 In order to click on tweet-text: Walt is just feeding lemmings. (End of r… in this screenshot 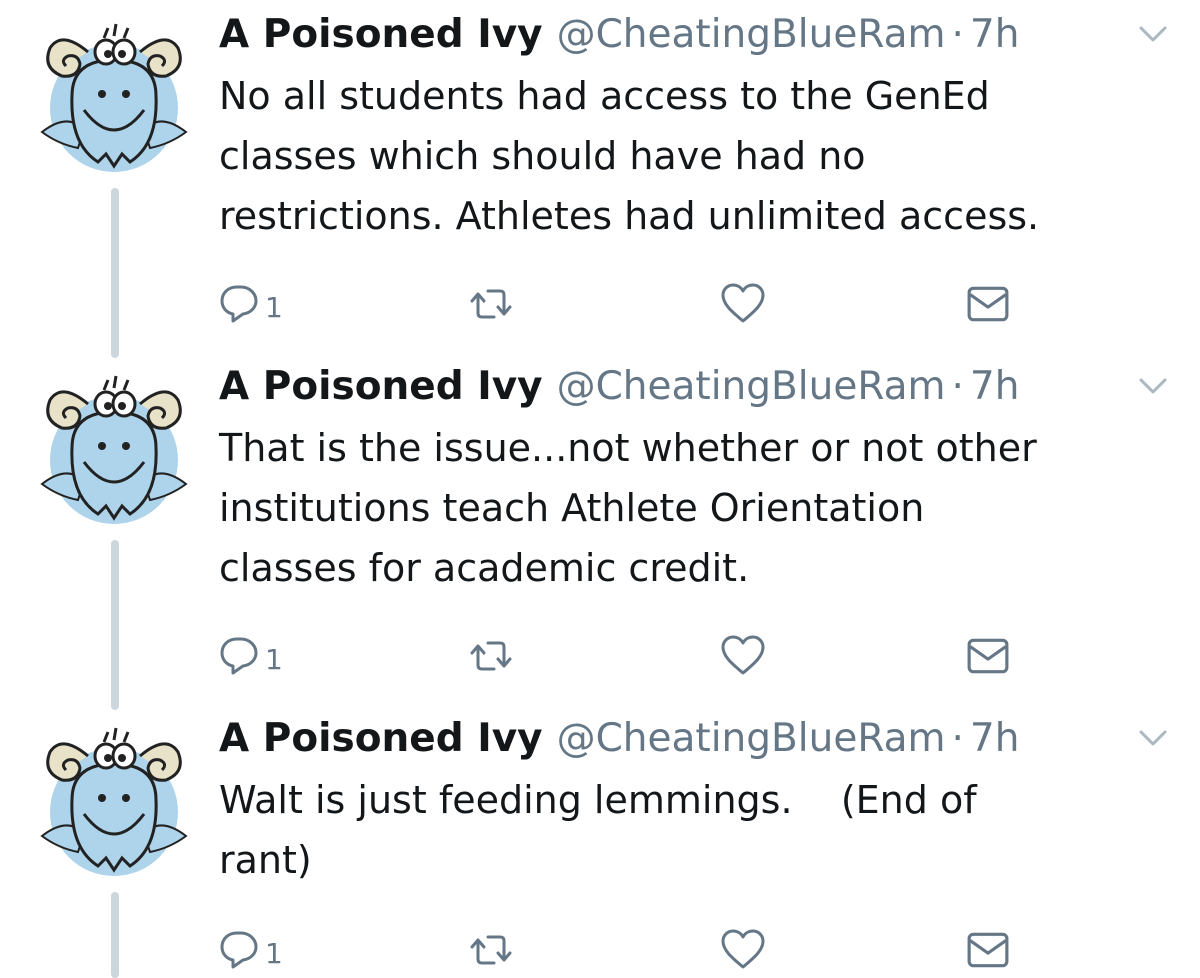, I will do `click(598, 830)`.